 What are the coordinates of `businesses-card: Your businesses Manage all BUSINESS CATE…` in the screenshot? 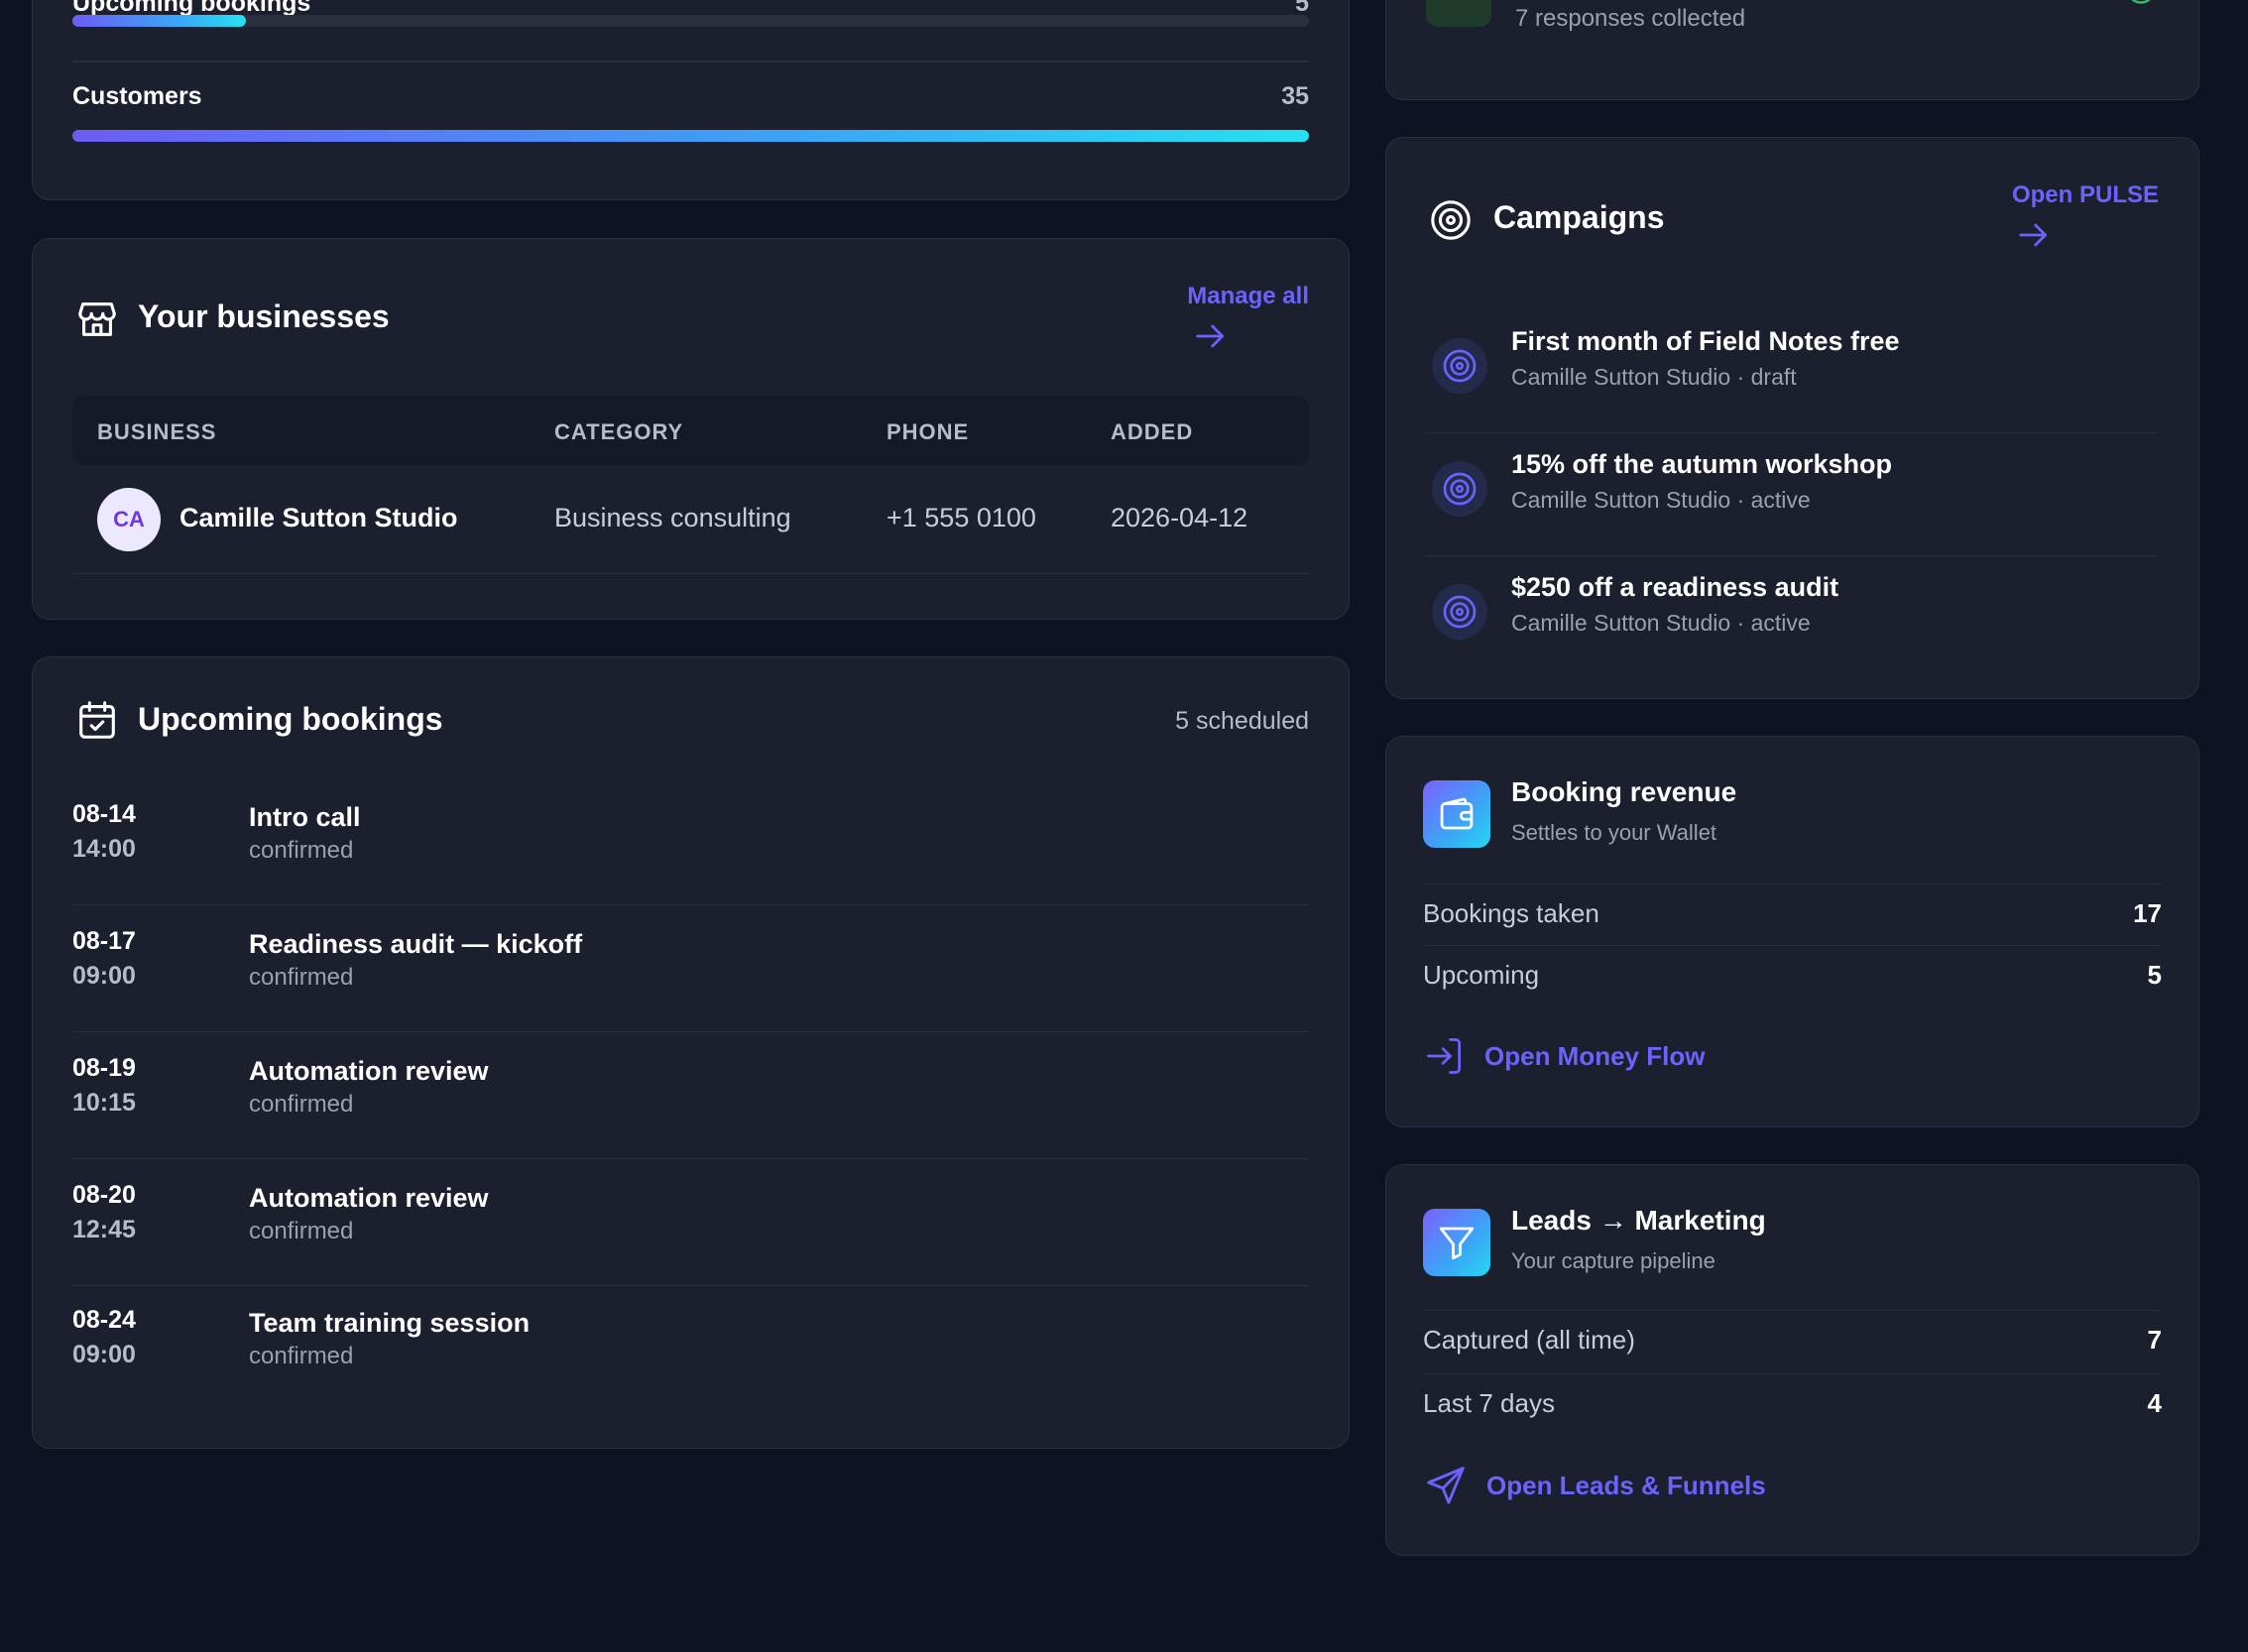 It's located at (691, 429).